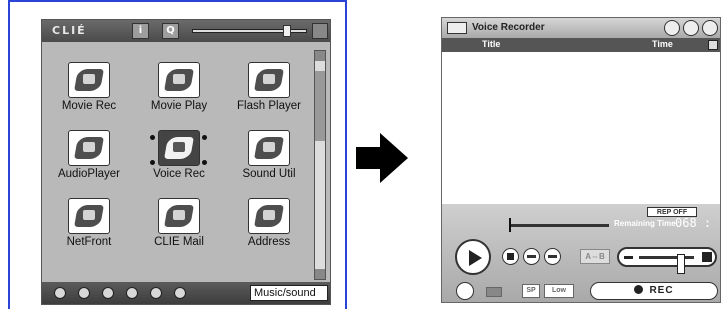  What do you see at coordinates (289, 293) in the screenshot?
I see `category-dropdown: Music/sound` at bounding box center [289, 293].